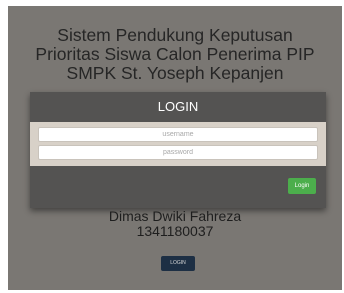 The image size is (344, 293). I want to click on app-title-line-2: Prioritas Siswa Calon Penerima PIP, so click(175, 54).